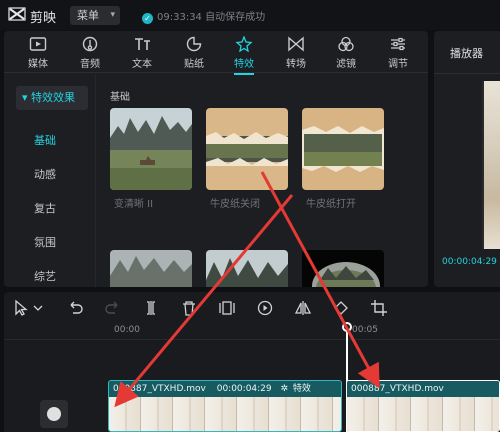  I want to click on sidebar-item-retro: 复古, so click(45, 208).